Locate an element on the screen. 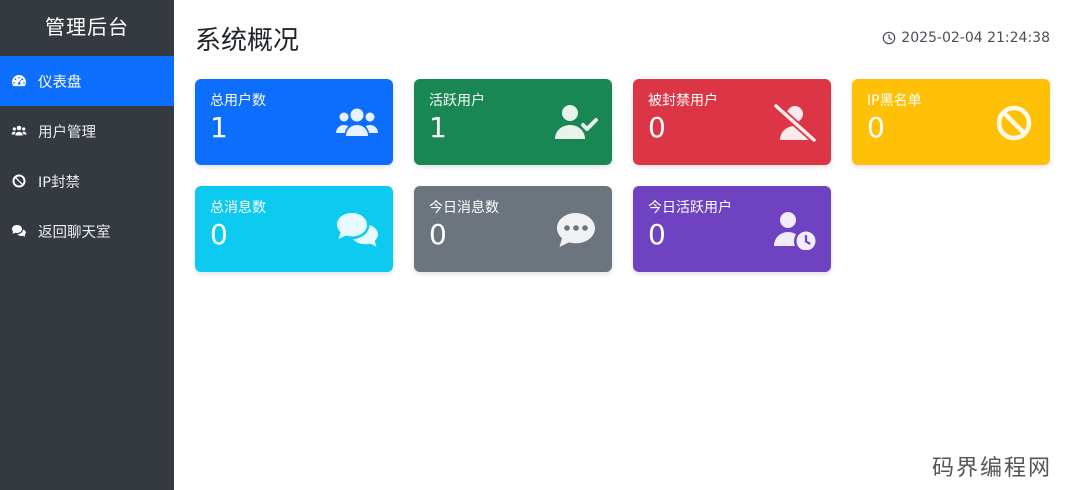  chat-icon is located at coordinates (19, 231).